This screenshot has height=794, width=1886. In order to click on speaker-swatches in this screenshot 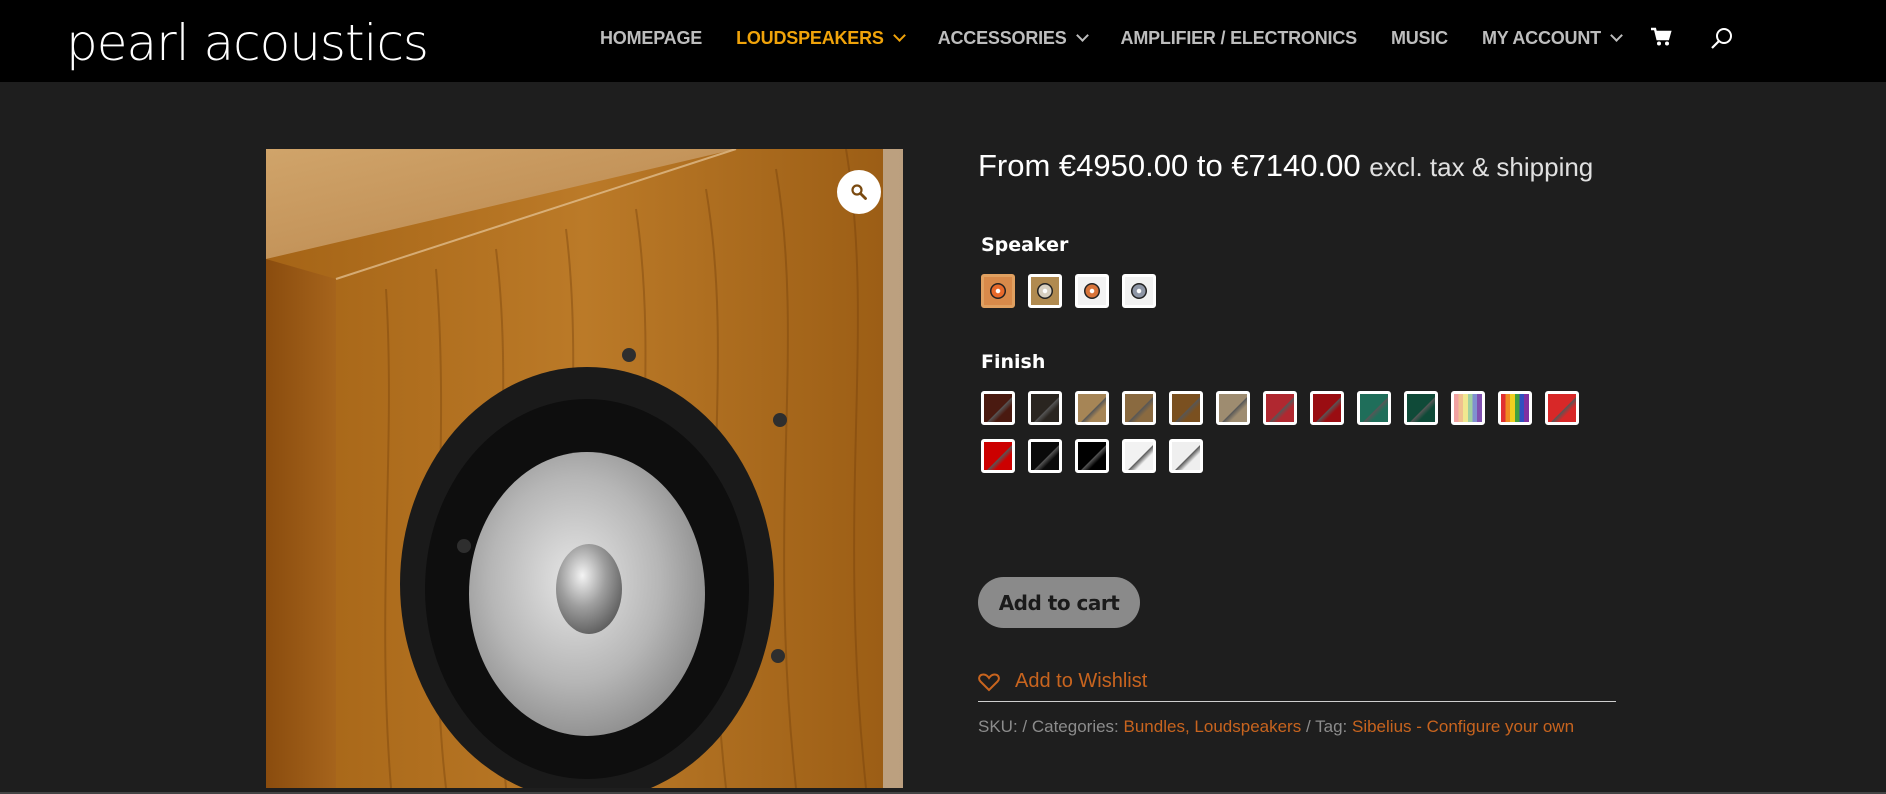, I will do `click(1075, 291)`.